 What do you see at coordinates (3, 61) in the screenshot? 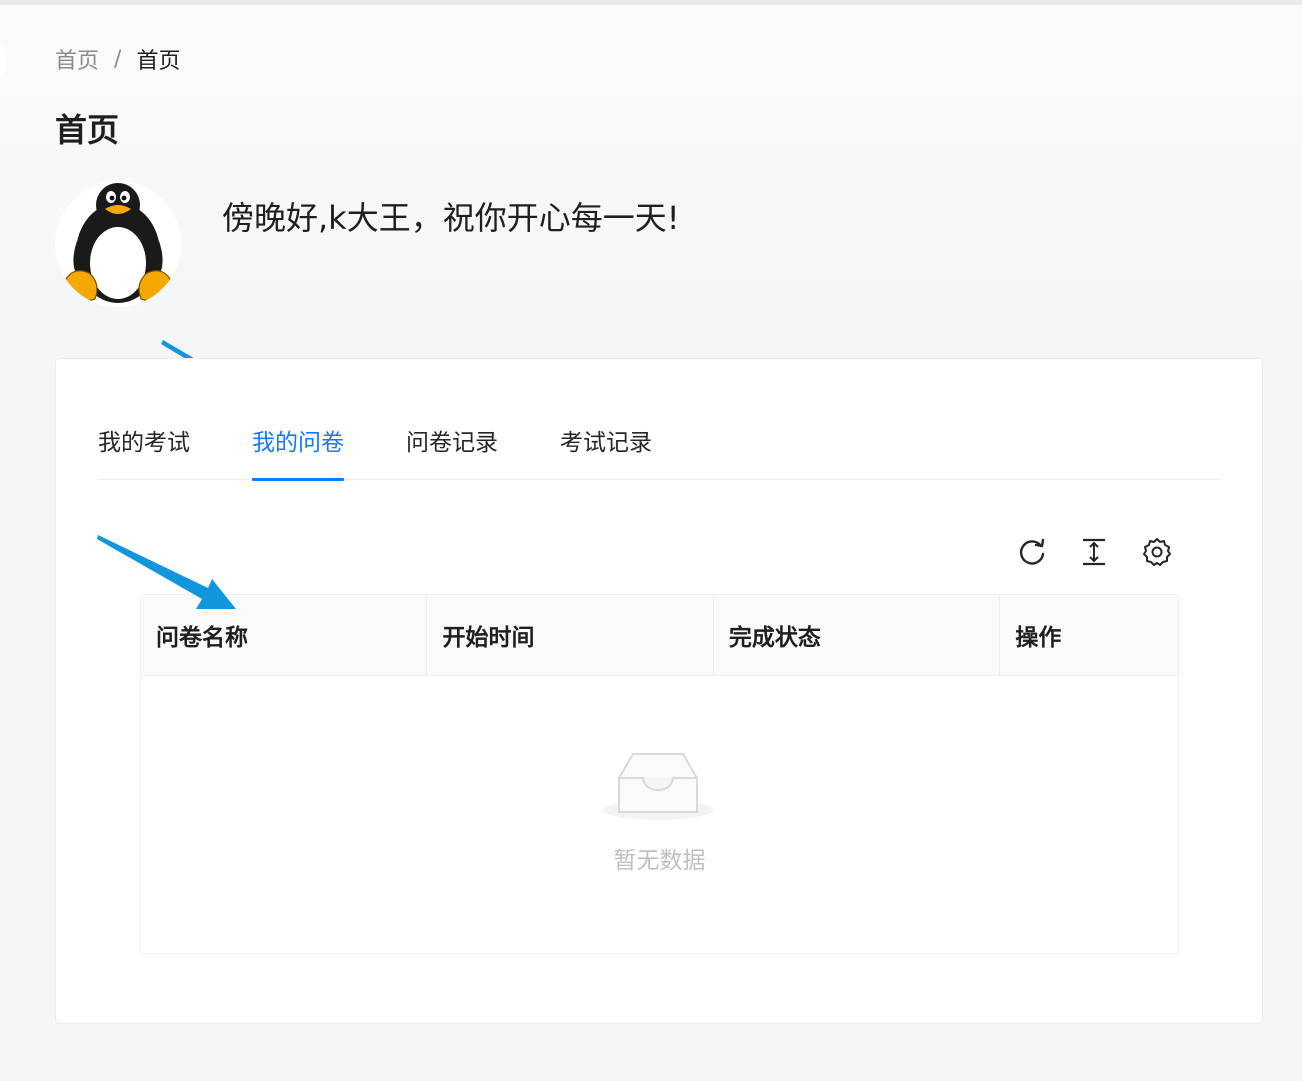
I see `sidebar-collapse-handle` at bounding box center [3, 61].